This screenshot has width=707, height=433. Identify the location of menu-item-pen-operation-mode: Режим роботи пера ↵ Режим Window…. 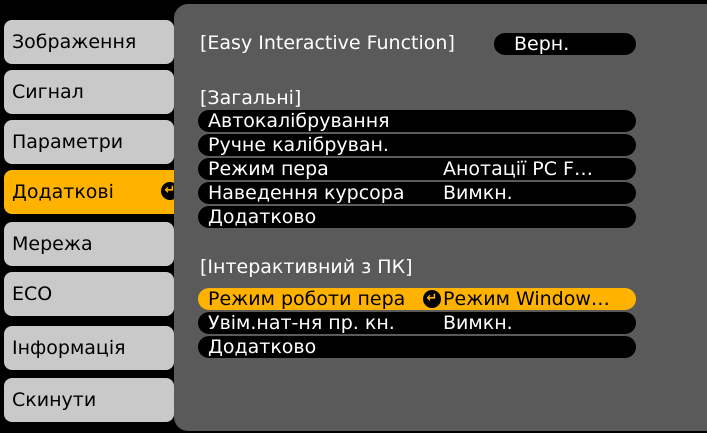
(417, 299).